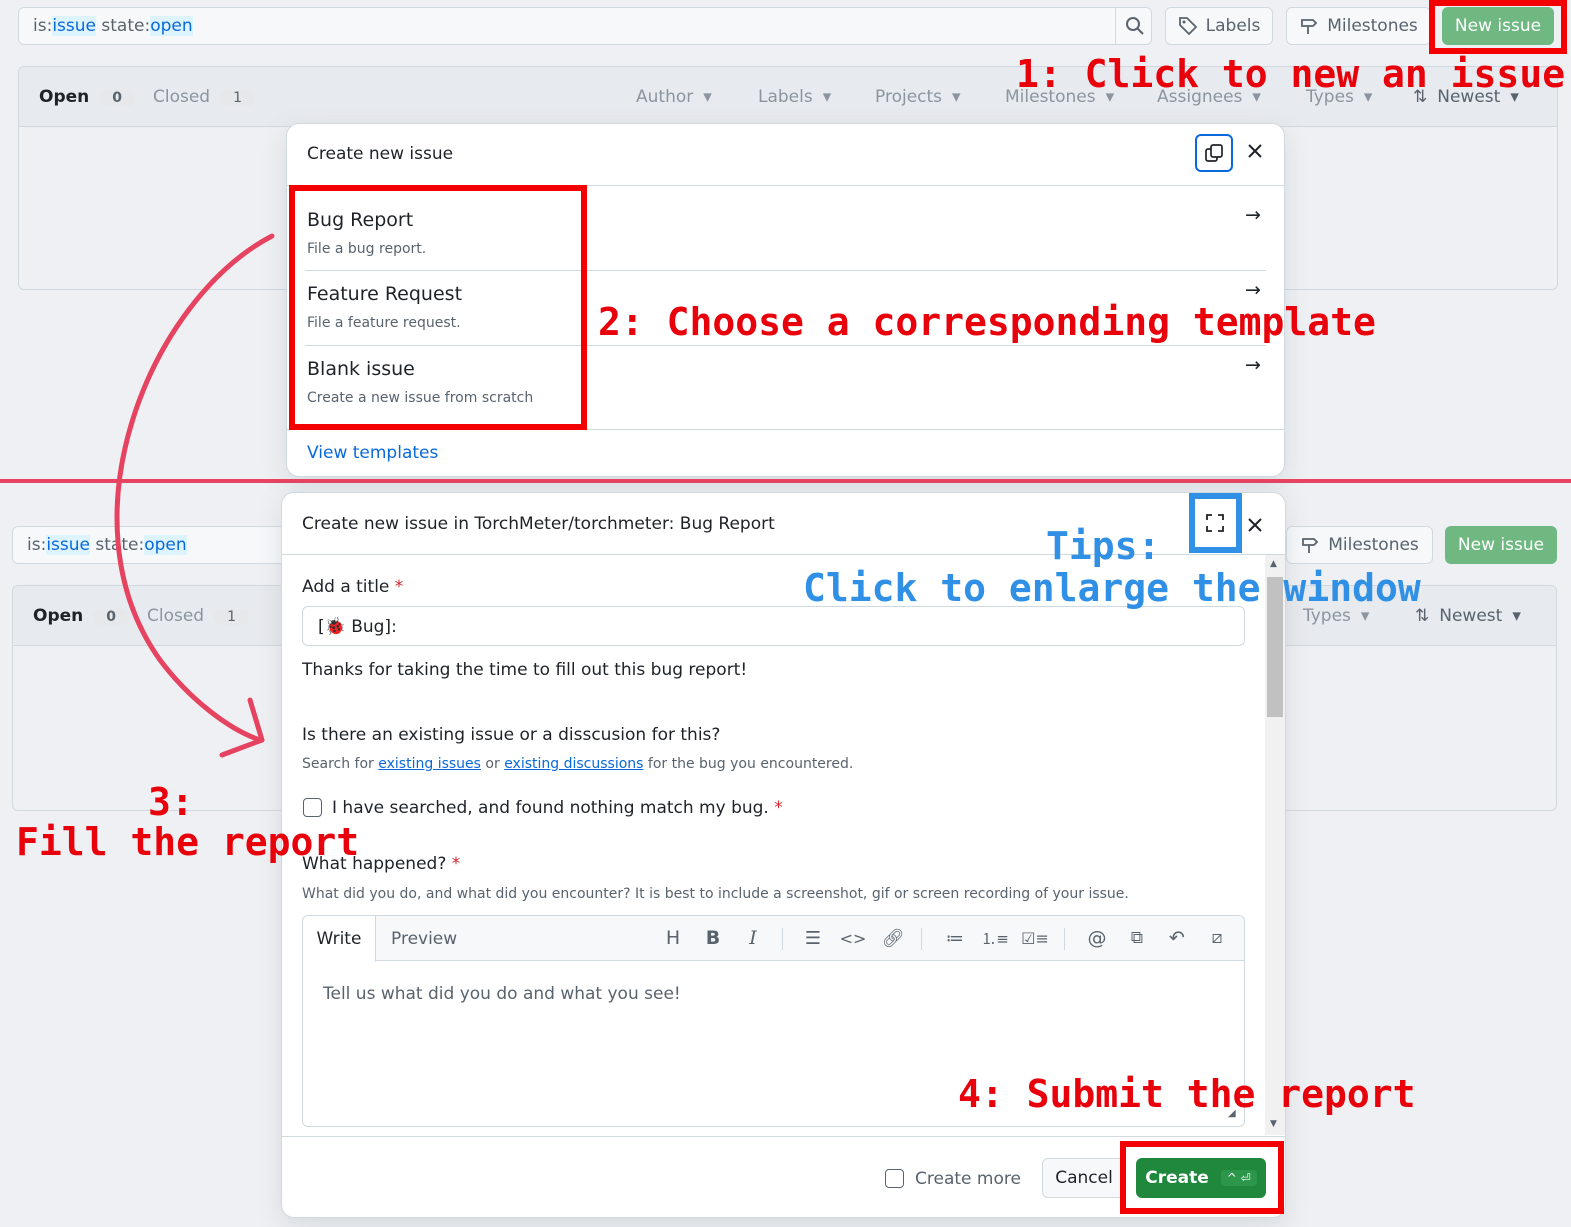 The image size is (1571, 1227). I want to click on footer-divider, so click(783, 1136).